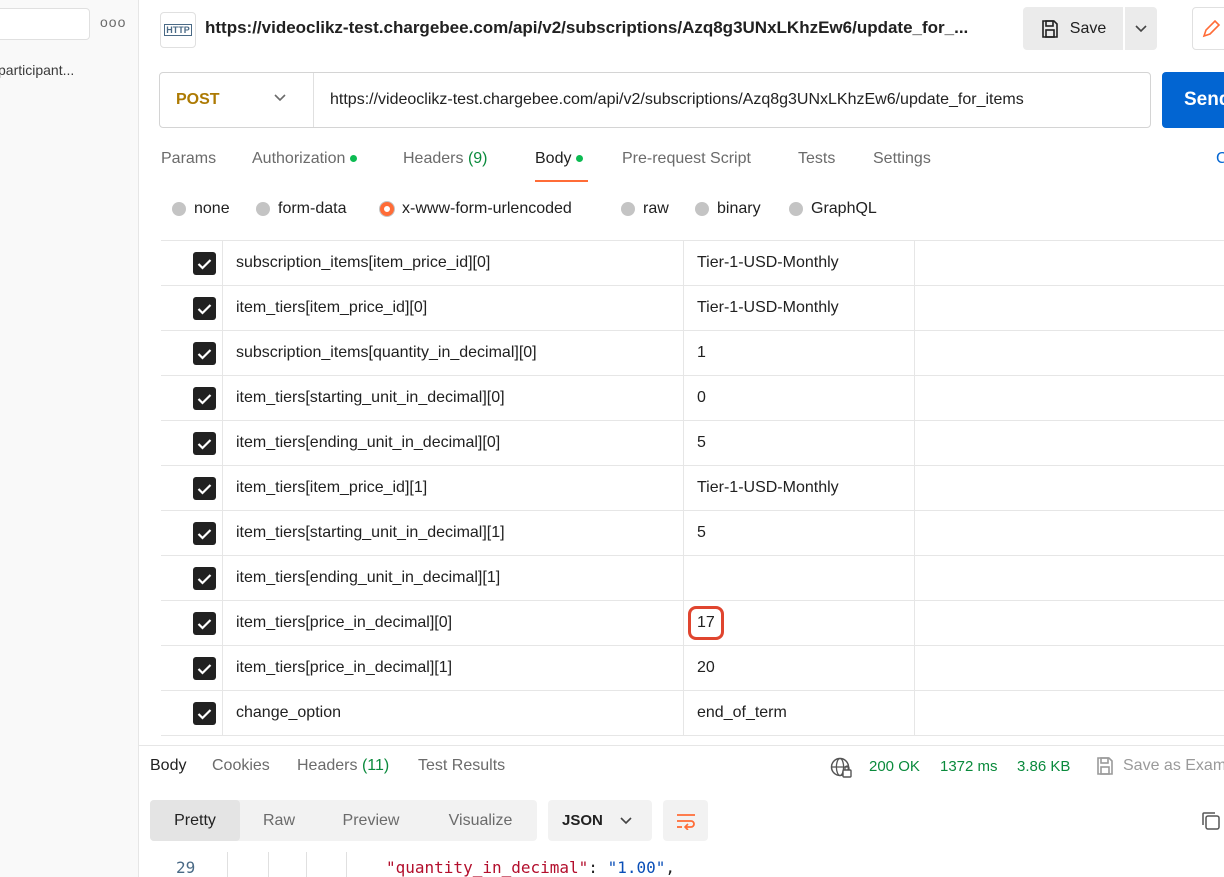 The width and height of the screenshot is (1224, 877). I want to click on tab-headers: Headers (9), so click(445, 159).